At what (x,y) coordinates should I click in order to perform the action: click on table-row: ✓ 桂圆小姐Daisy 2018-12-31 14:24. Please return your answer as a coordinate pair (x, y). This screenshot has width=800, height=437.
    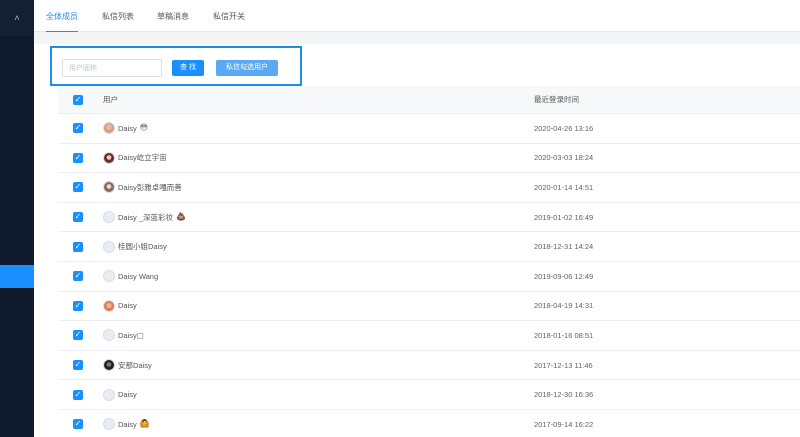
    Looking at the image, I should click on (429, 247).